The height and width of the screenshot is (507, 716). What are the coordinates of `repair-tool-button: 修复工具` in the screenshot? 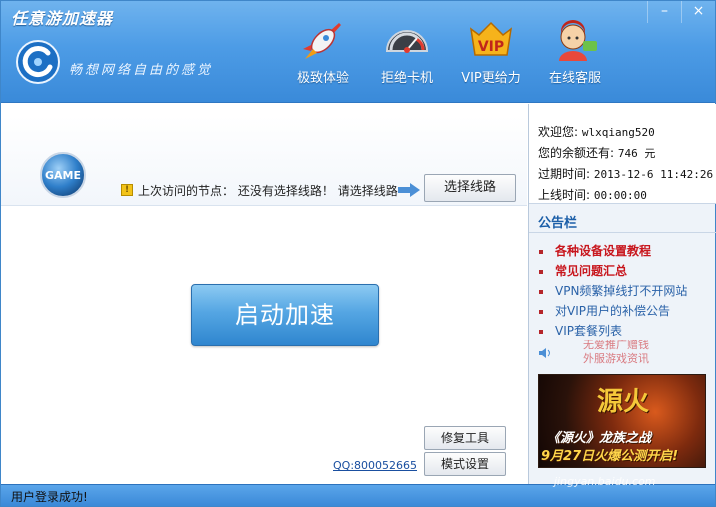 It's located at (465, 438).